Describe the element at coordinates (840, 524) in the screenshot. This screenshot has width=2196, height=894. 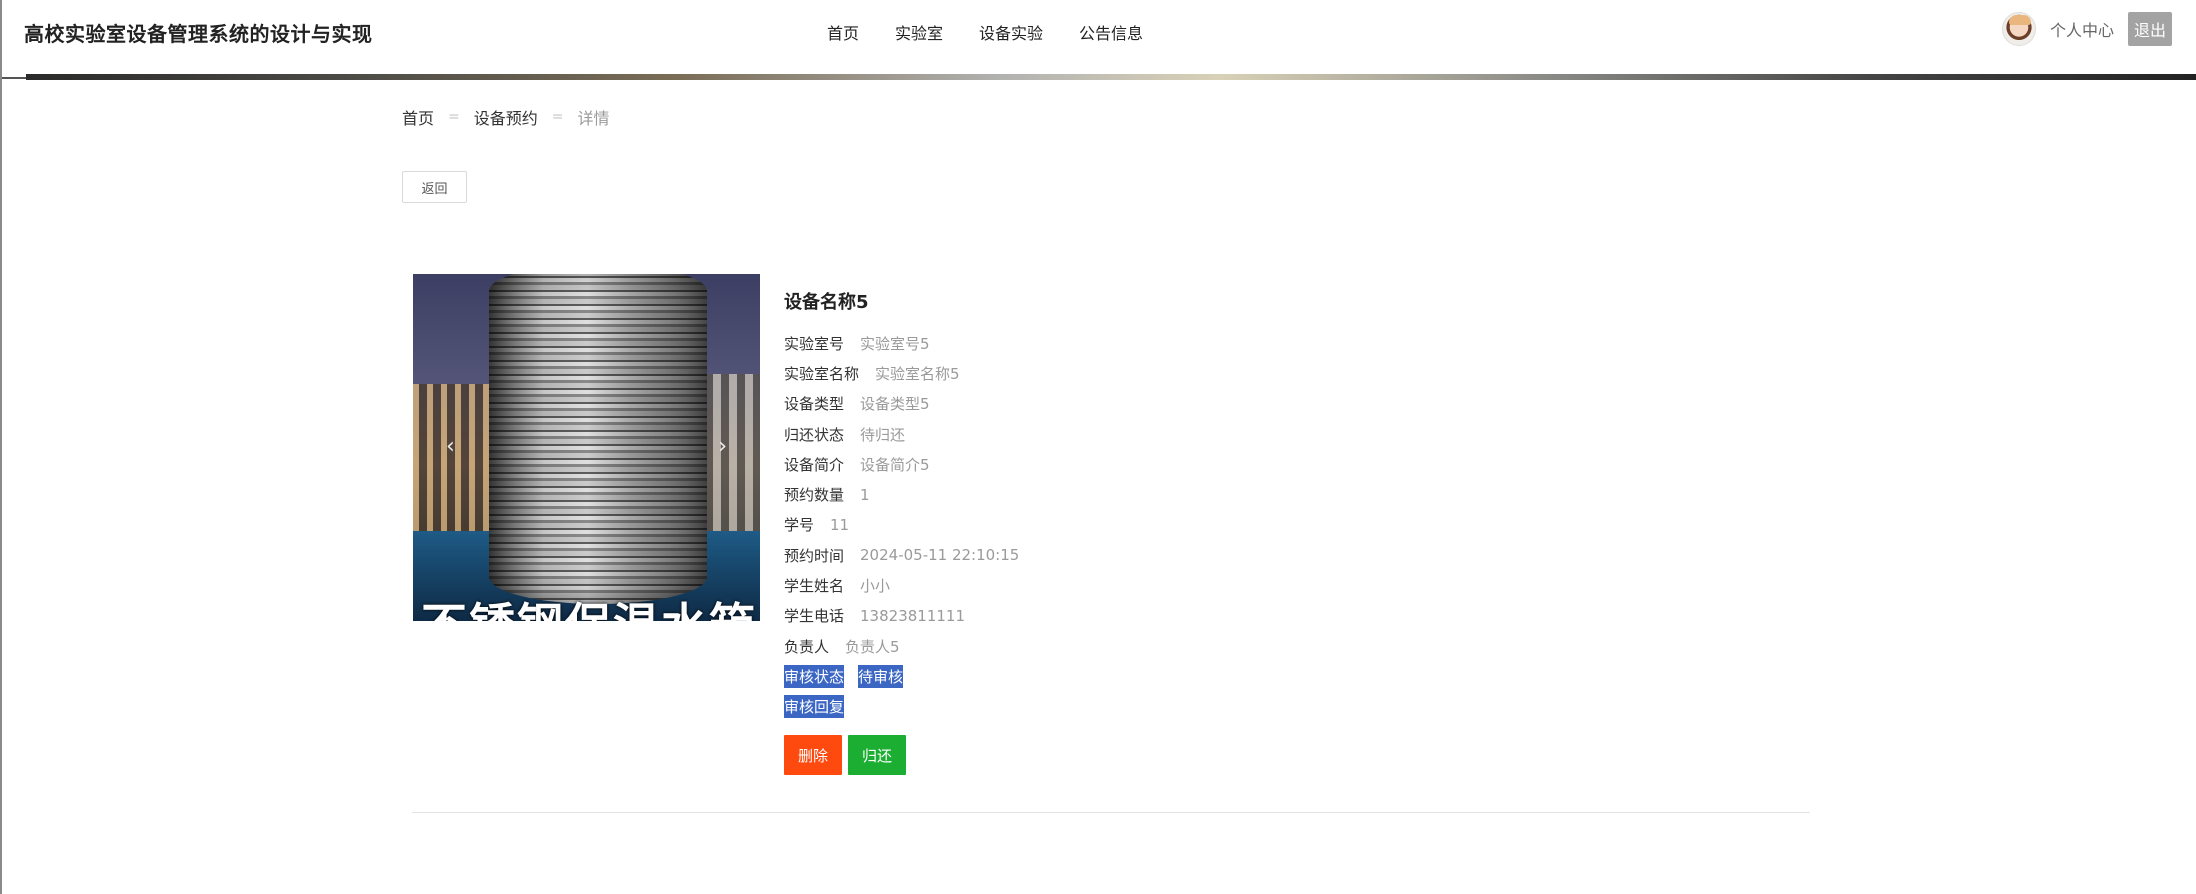
I see `field-value: 11` at that location.